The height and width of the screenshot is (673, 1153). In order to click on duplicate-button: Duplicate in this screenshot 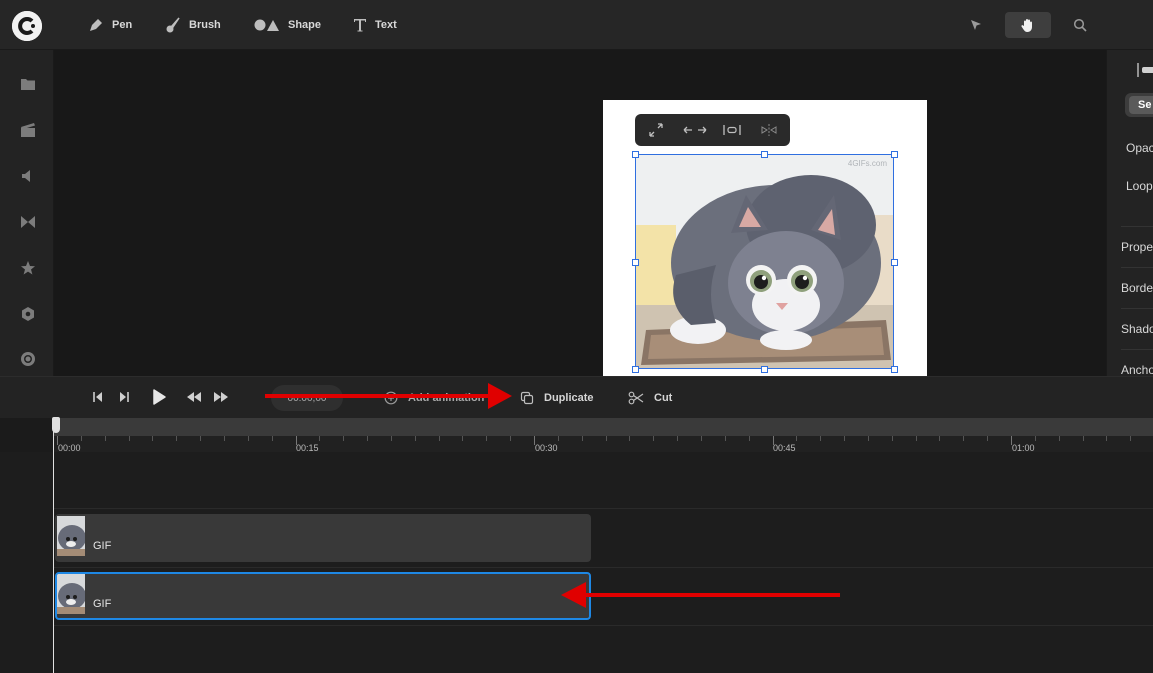, I will do `click(557, 398)`.